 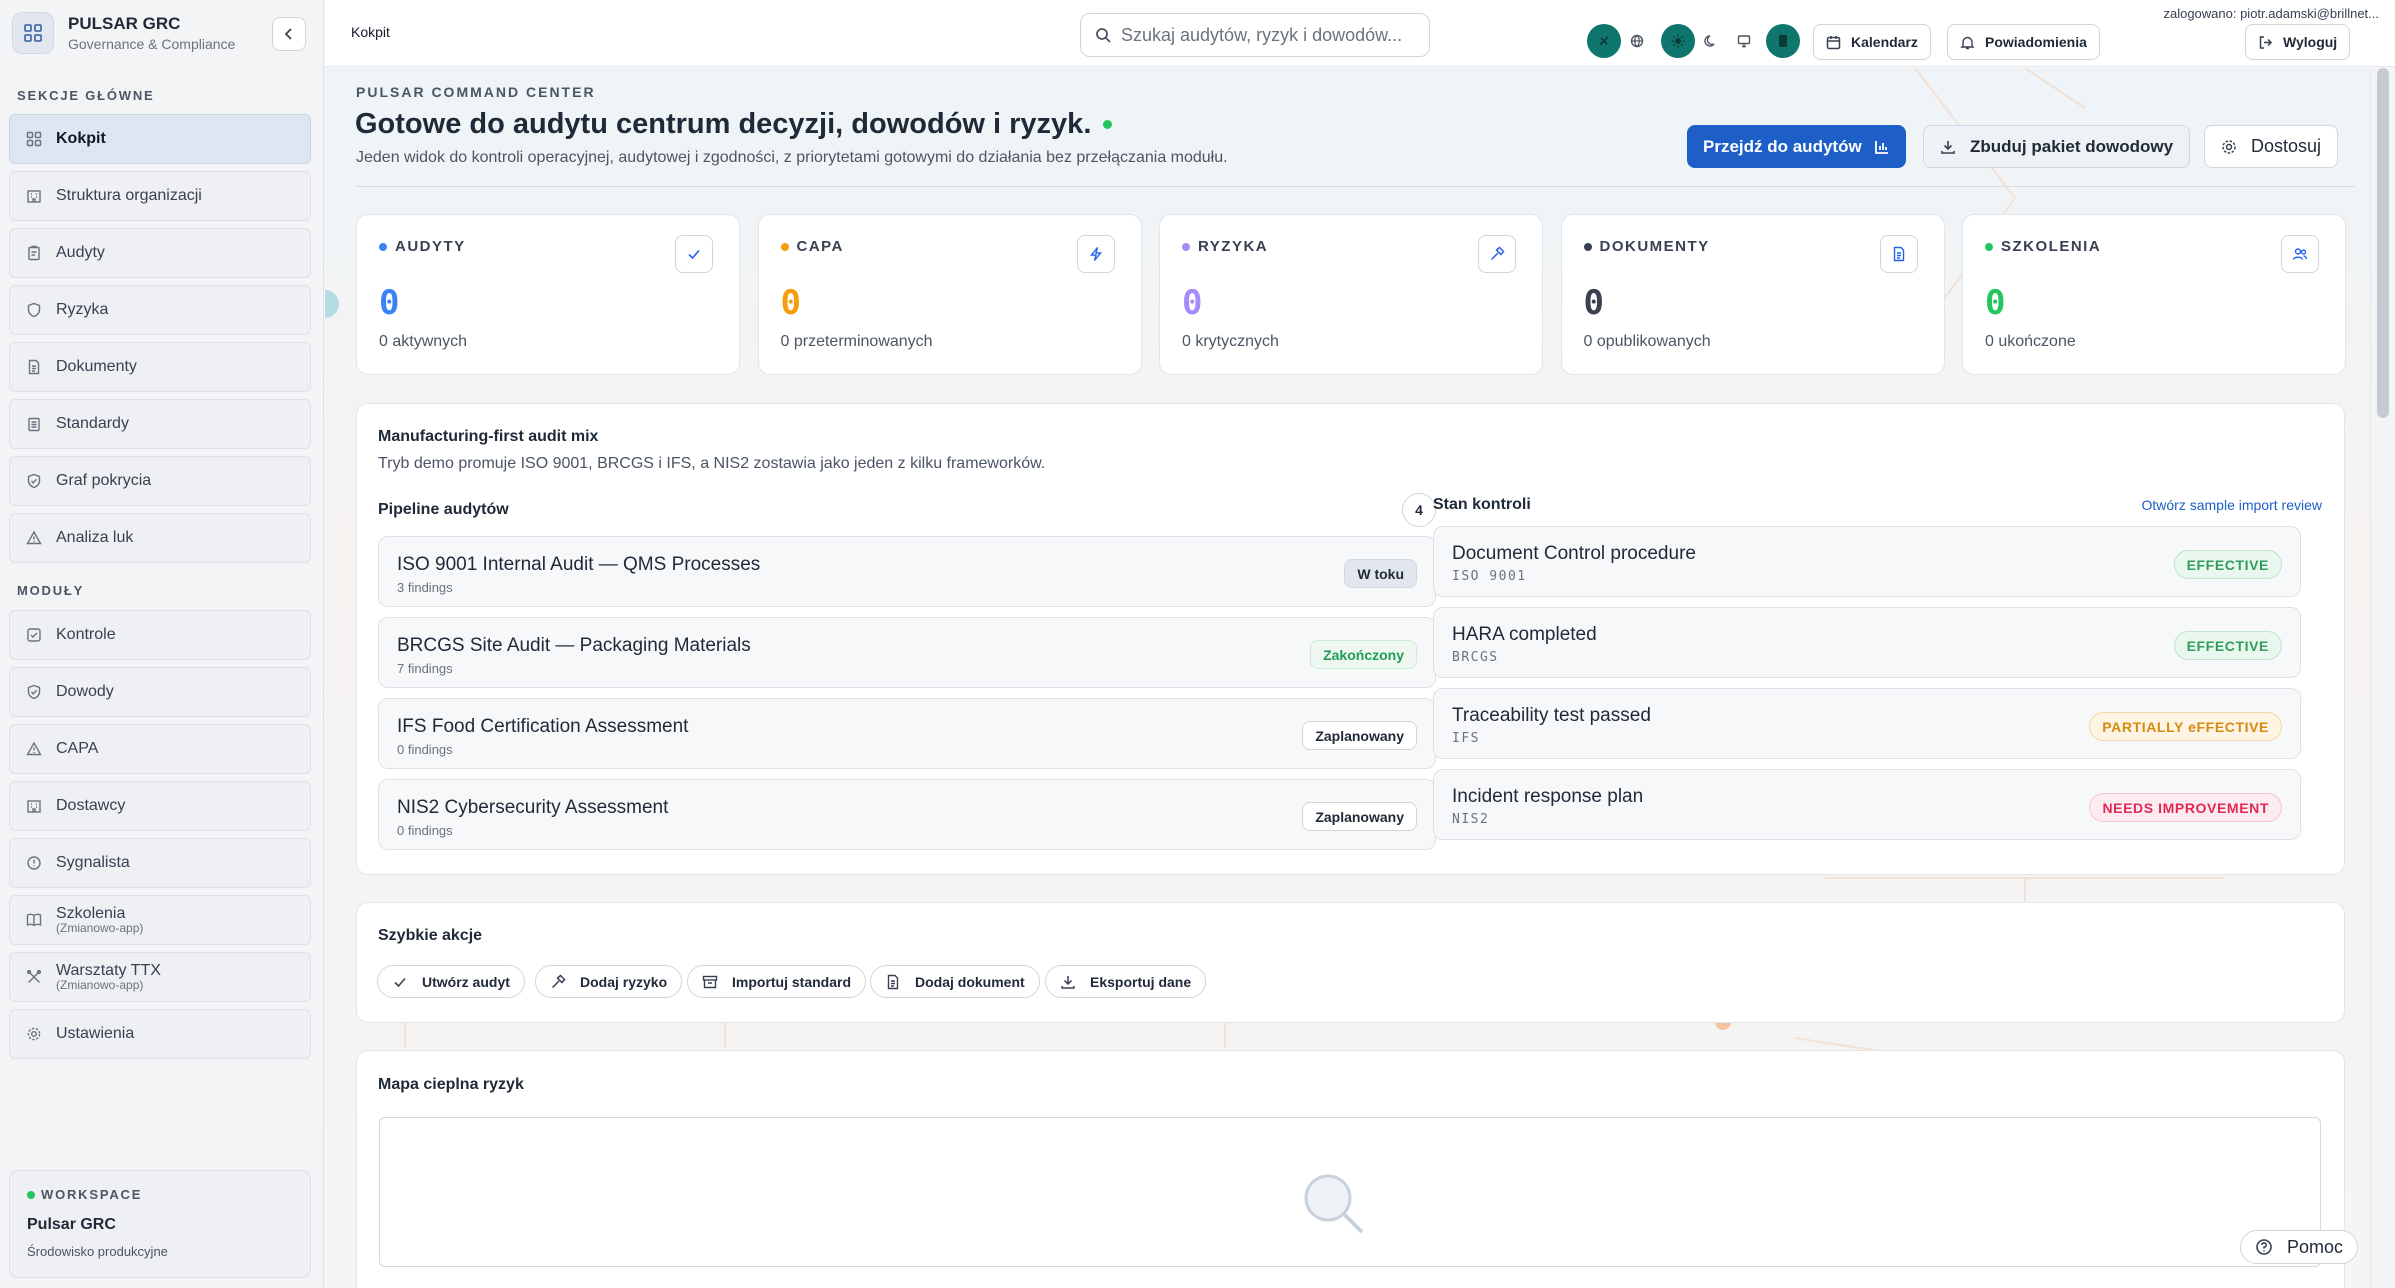 What do you see at coordinates (1475, 657) in the screenshot?
I see `control-framework: BRCGS` at bounding box center [1475, 657].